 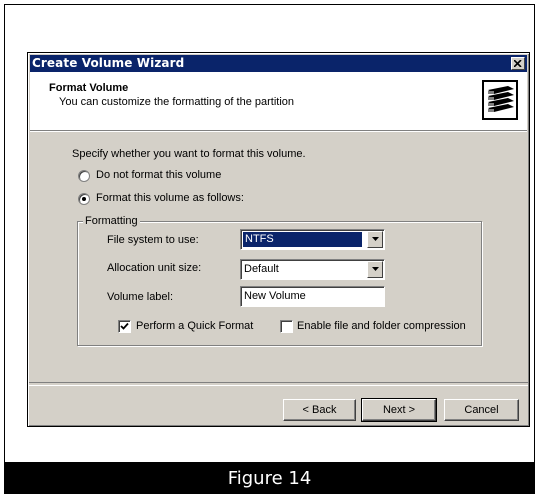 What do you see at coordinates (140, 297) in the screenshot?
I see `volume-label-label: Volume label:` at bounding box center [140, 297].